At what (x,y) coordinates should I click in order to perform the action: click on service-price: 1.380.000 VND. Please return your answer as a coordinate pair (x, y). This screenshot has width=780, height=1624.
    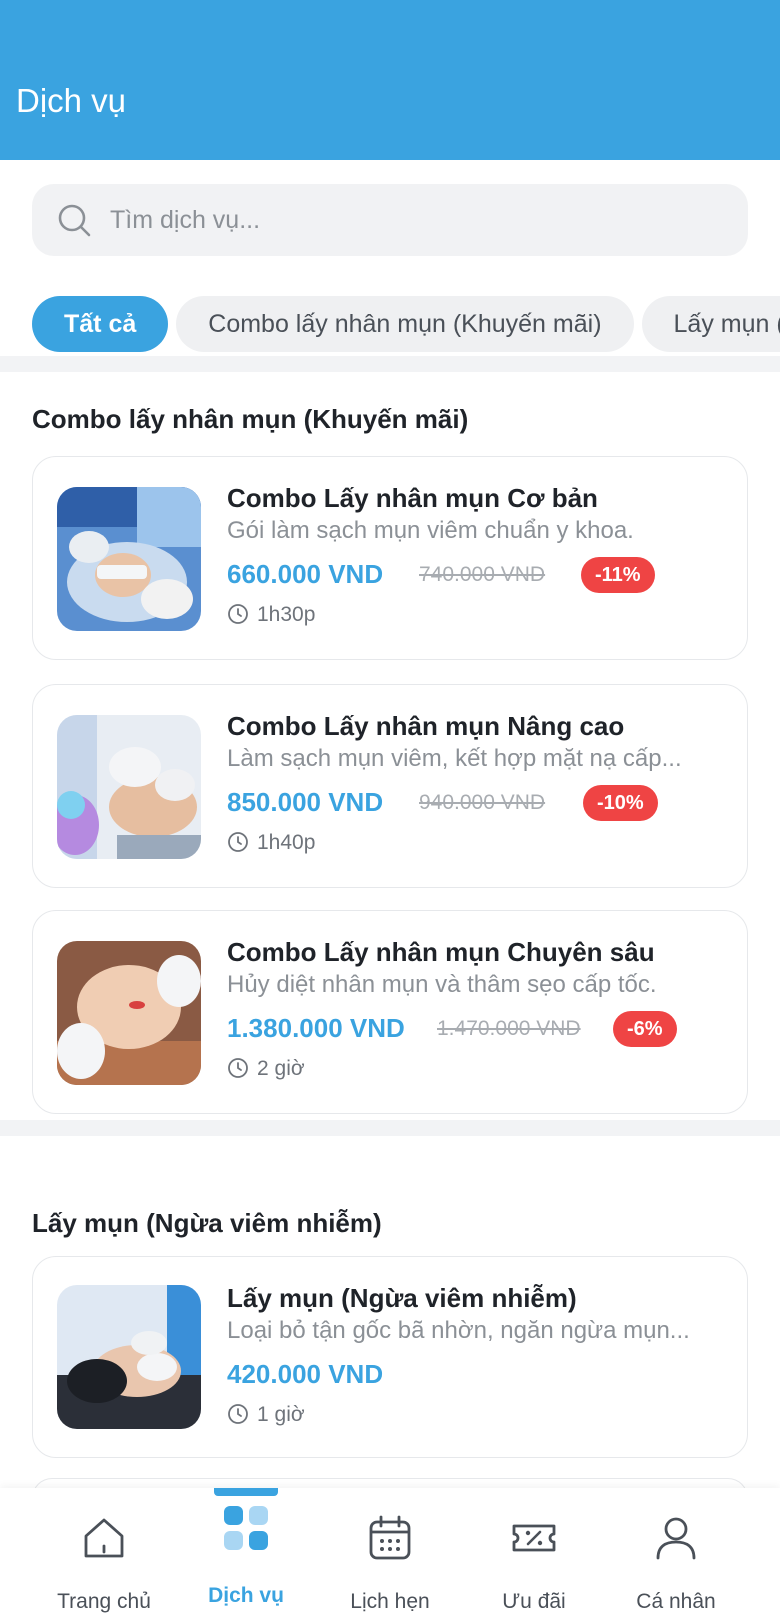
    Looking at the image, I should click on (316, 1028).